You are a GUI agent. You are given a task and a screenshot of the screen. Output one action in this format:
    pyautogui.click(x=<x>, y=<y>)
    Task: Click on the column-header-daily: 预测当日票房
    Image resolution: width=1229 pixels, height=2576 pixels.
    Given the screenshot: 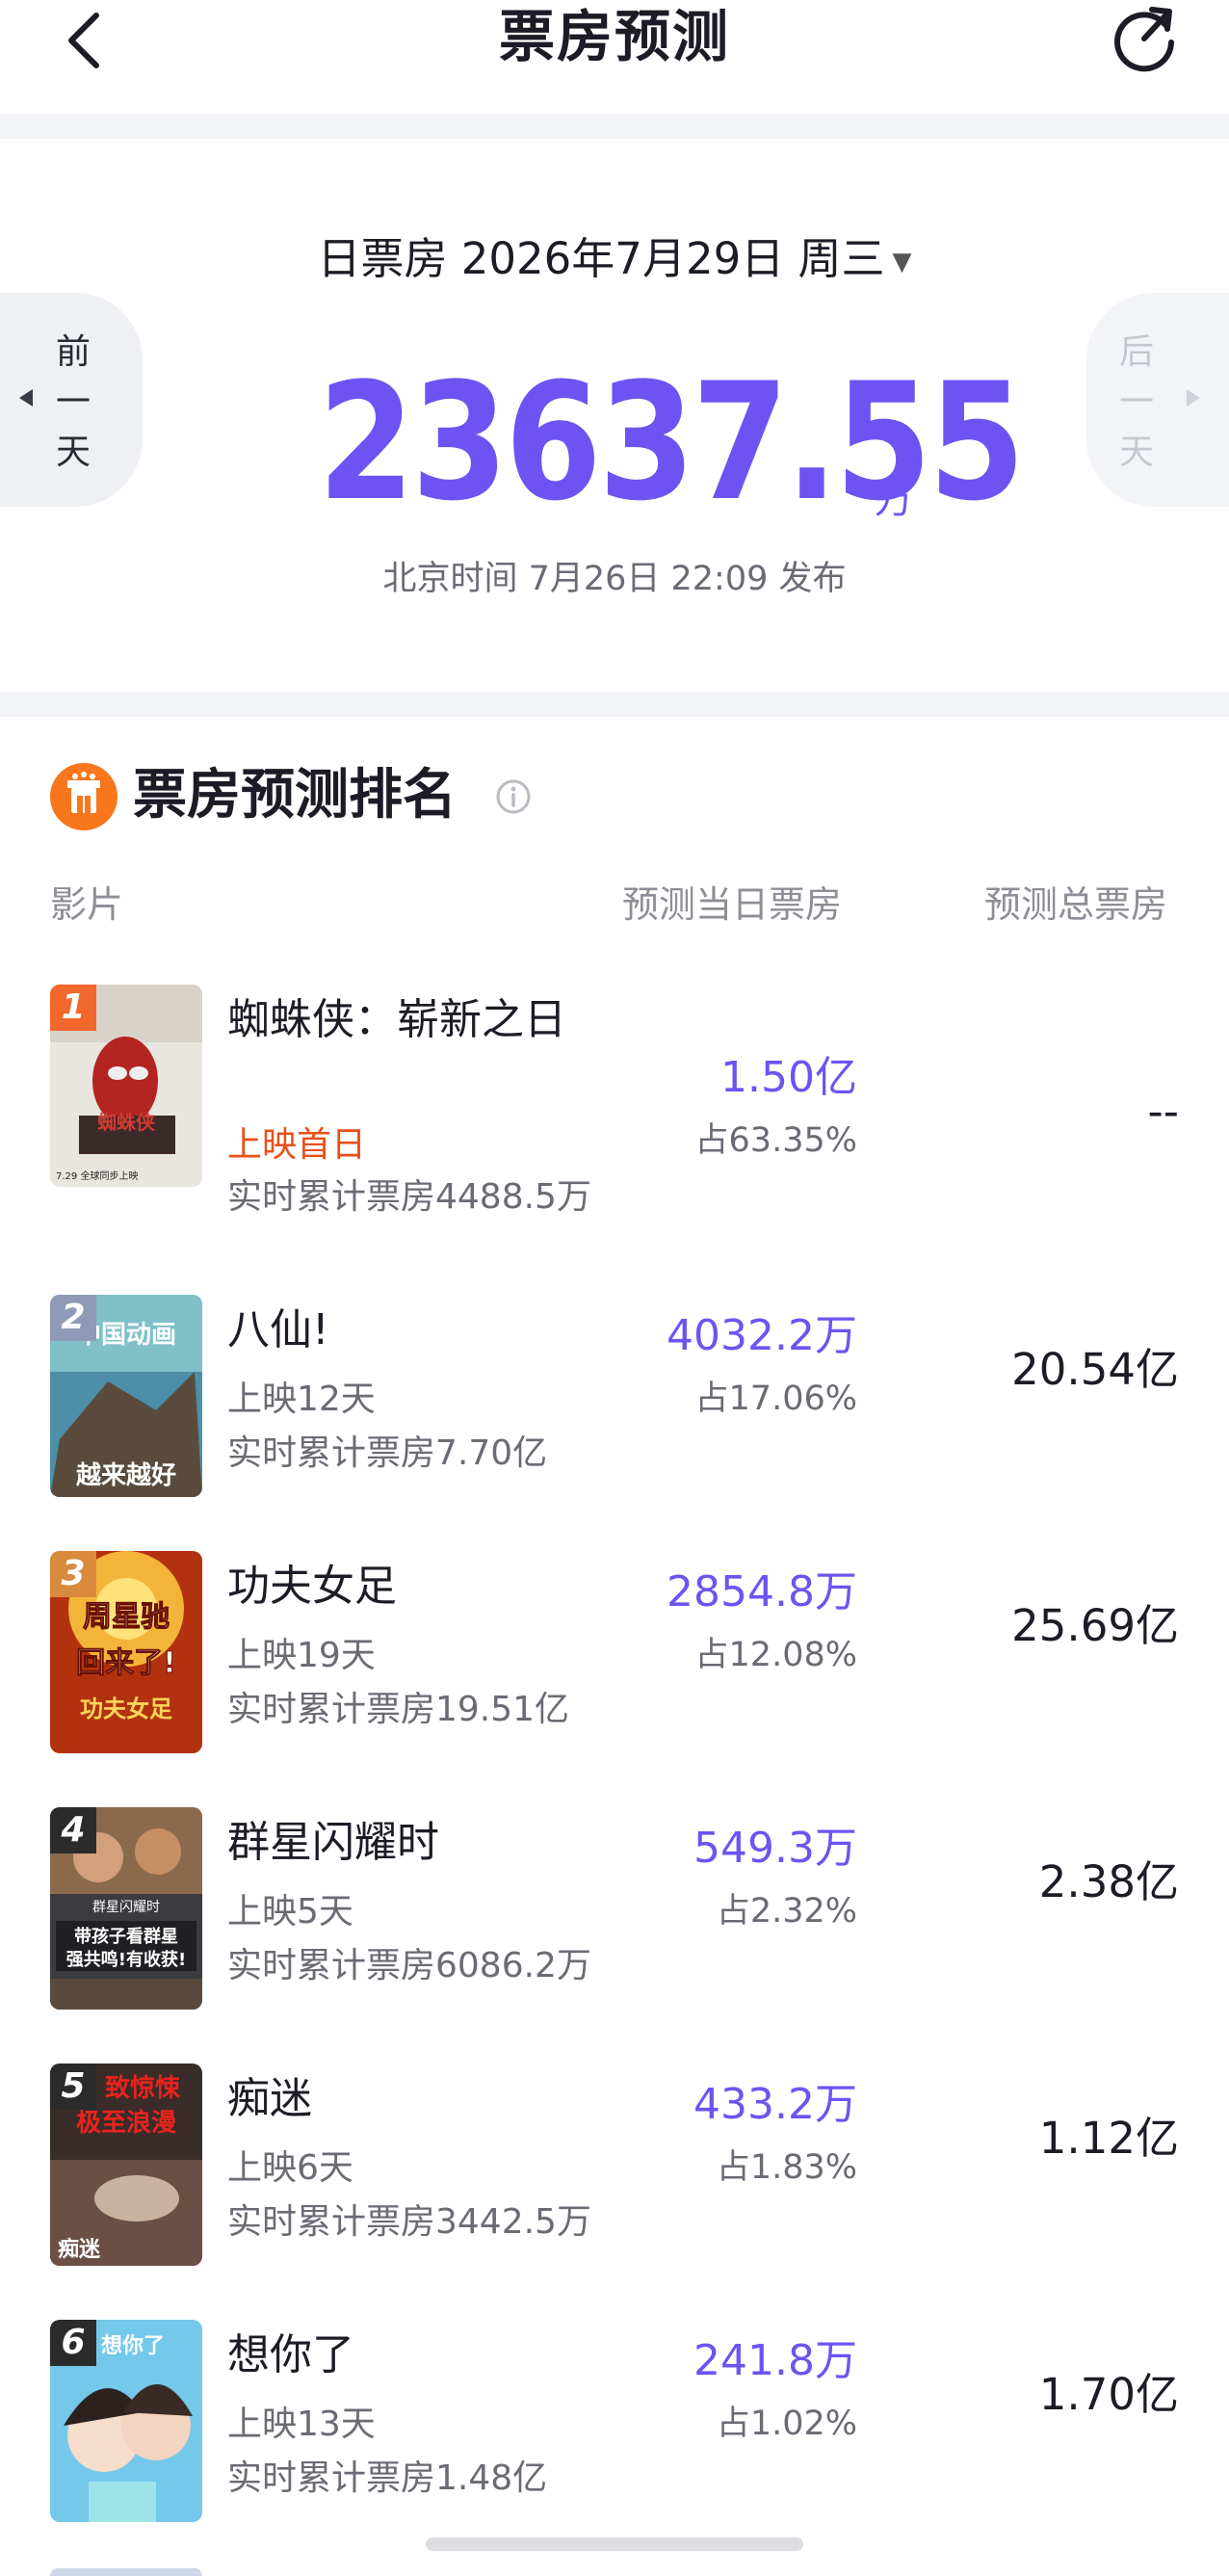 What is the action you would take?
    pyautogui.click(x=732, y=905)
    